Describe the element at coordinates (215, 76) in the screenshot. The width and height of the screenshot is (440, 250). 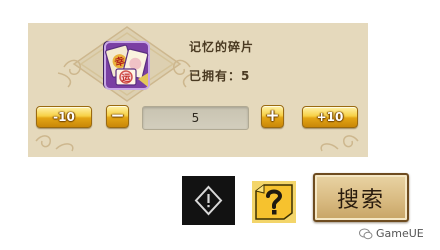
I see `owned-label: 已拥有：` at that location.